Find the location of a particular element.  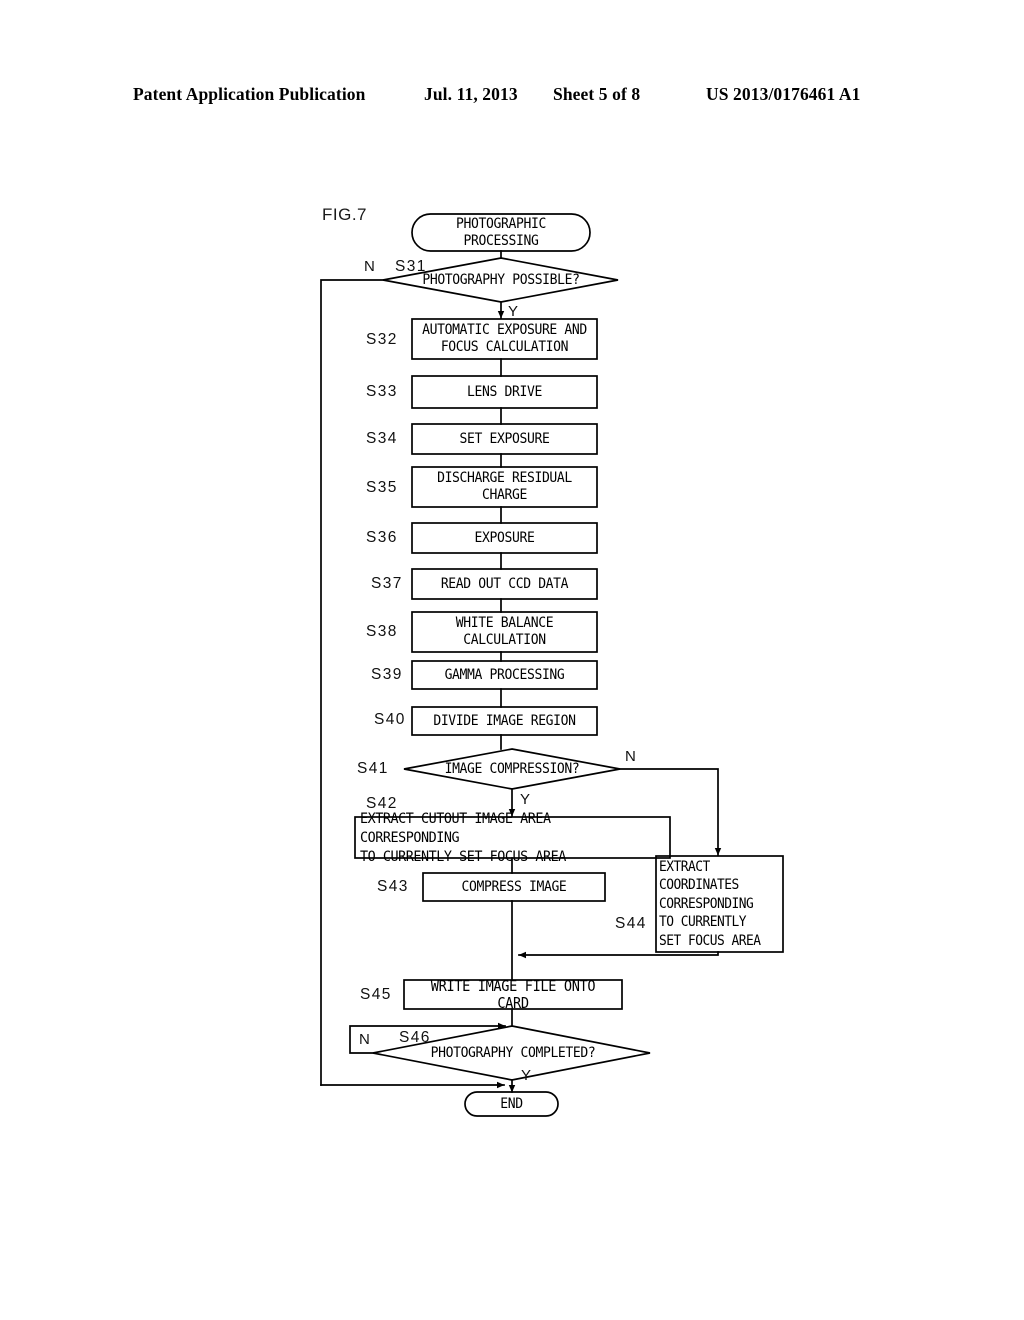

s40-process-label: DIVIDE IMAGE REGION is located at coordinates (504, 720).